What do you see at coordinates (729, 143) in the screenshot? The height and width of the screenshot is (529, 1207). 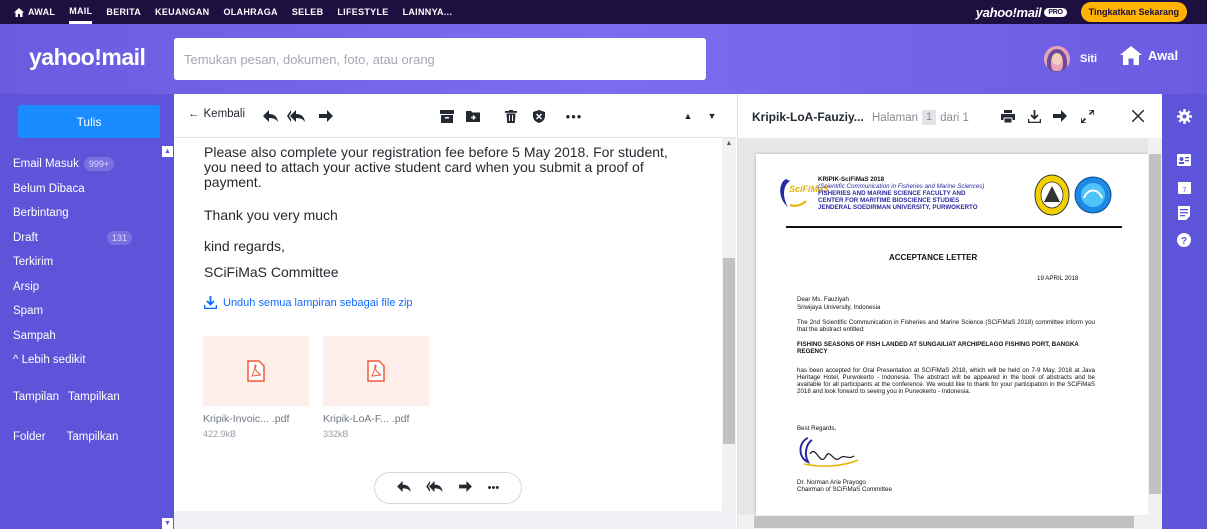 I see `scroll-up-arrow: ▲` at bounding box center [729, 143].